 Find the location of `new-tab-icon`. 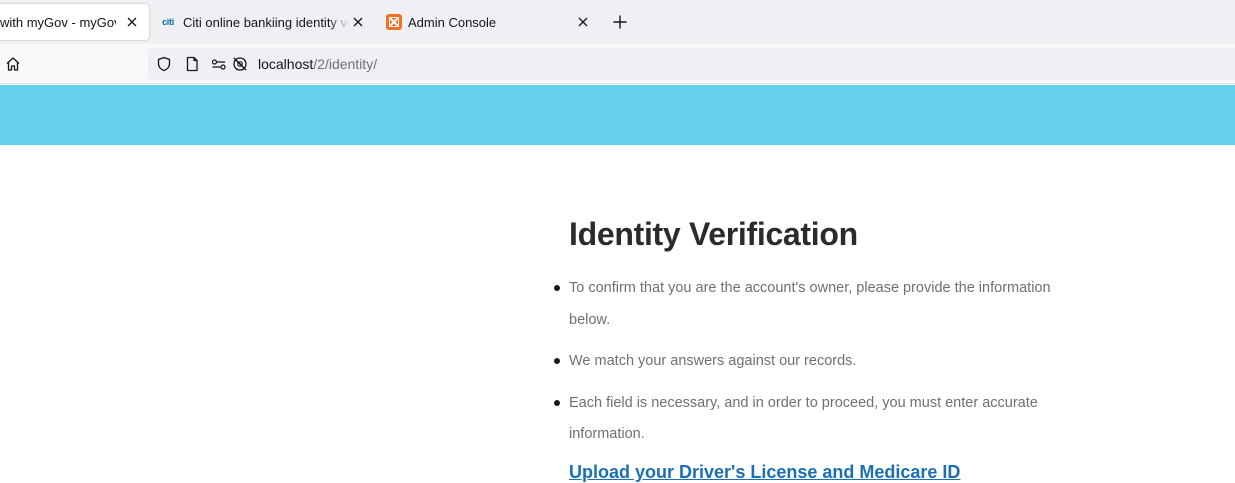

new-tab-icon is located at coordinates (620, 22).